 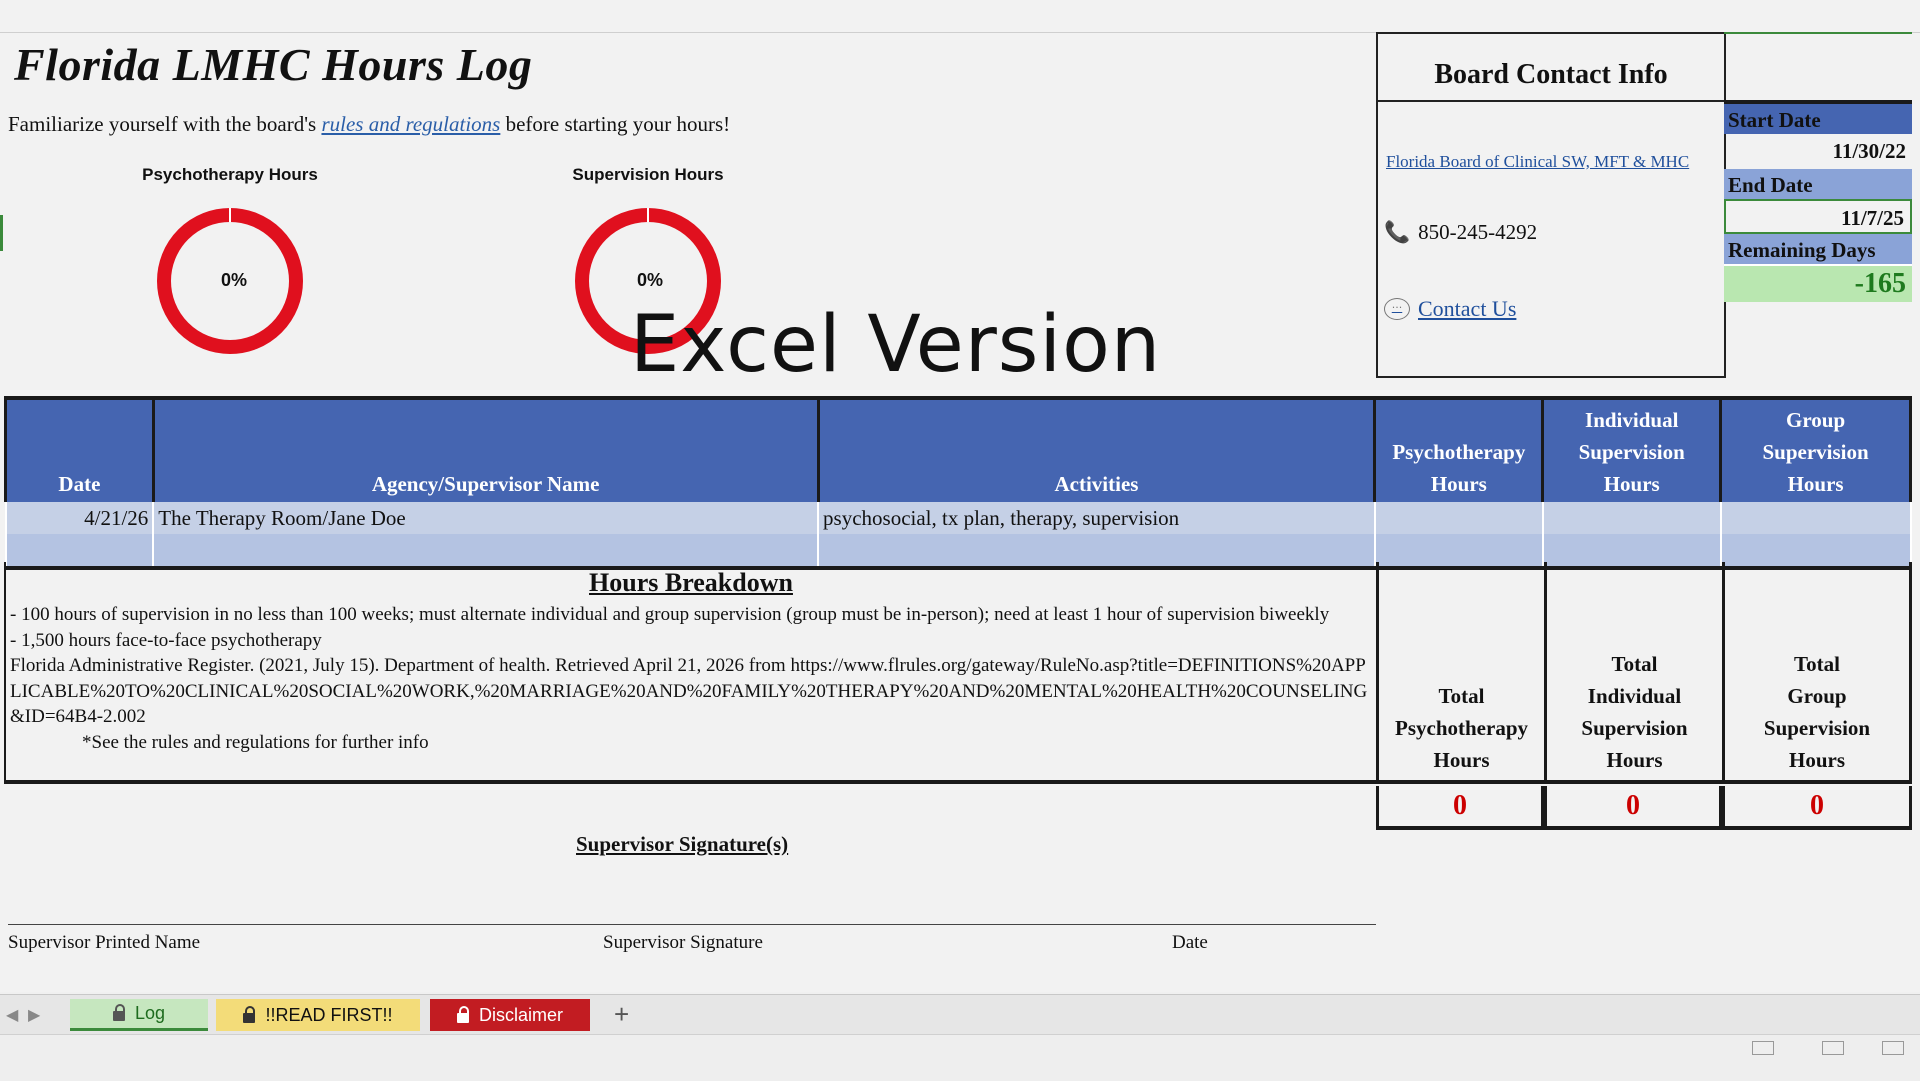 I want to click on date-cell: 4/21/26, so click(x=79, y=518).